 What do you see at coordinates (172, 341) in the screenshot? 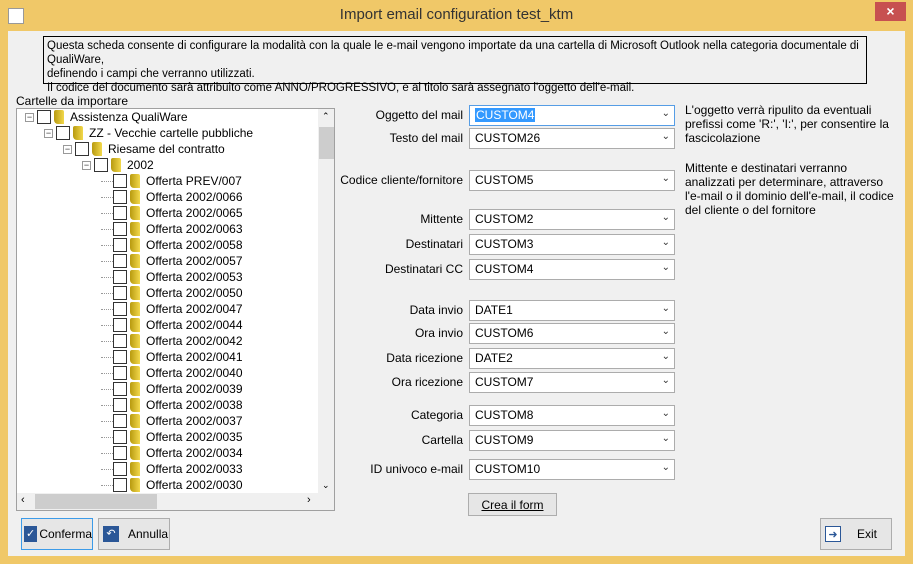
I see `tree-node: Offerta 2002/0042` at bounding box center [172, 341].